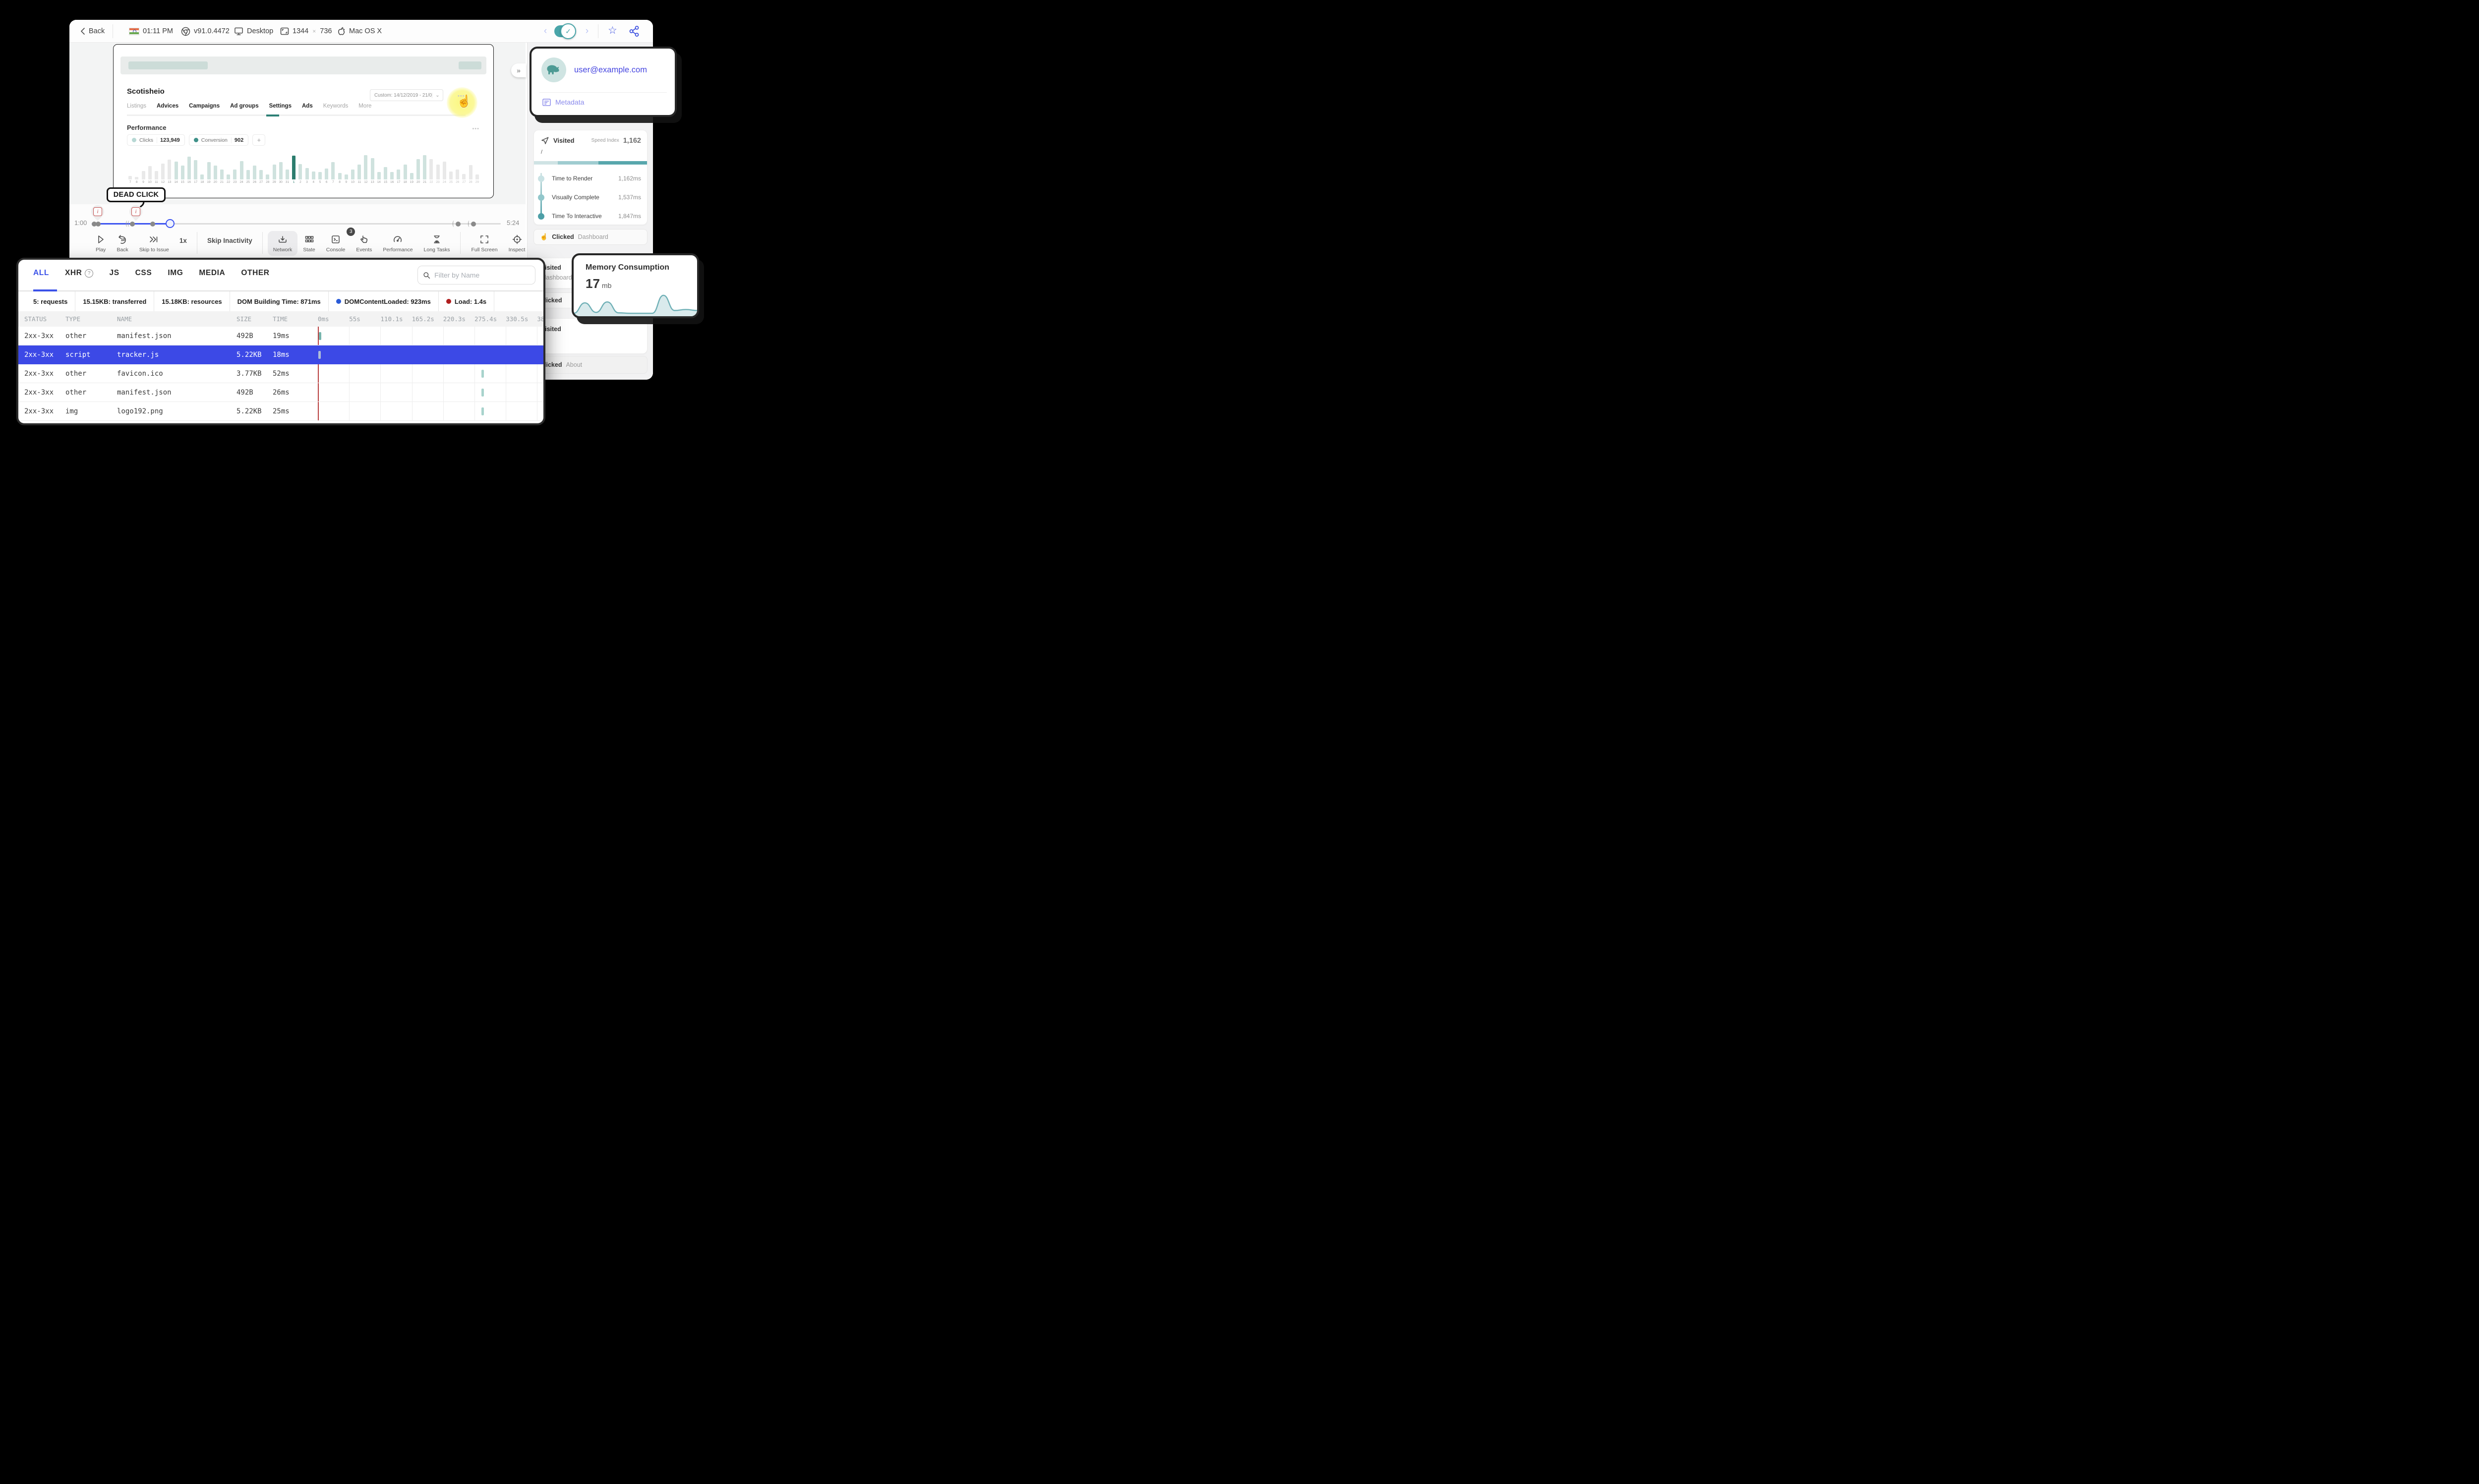 This screenshot has width=2479, height=1484. What do you see at coordinates (590, 237) in the screenshot?
I see `event-item-clicked-dashboard: ☝ Clicked Dashboard` at bounding box center [590, 237].